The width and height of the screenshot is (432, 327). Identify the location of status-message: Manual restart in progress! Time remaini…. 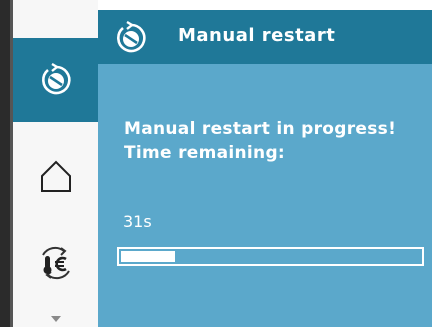
(260, 141).